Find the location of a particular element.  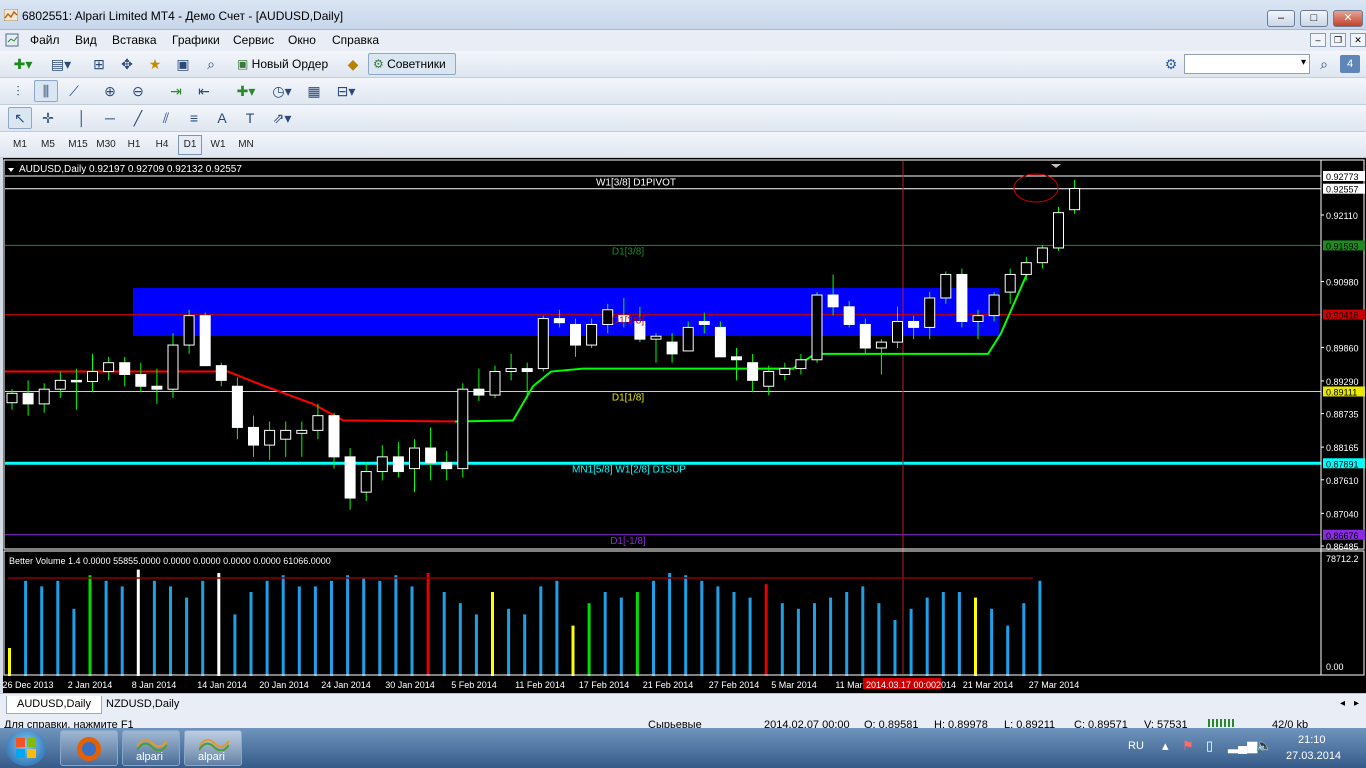

cursor-icon: ↖ is located at coordinates (20, 118).